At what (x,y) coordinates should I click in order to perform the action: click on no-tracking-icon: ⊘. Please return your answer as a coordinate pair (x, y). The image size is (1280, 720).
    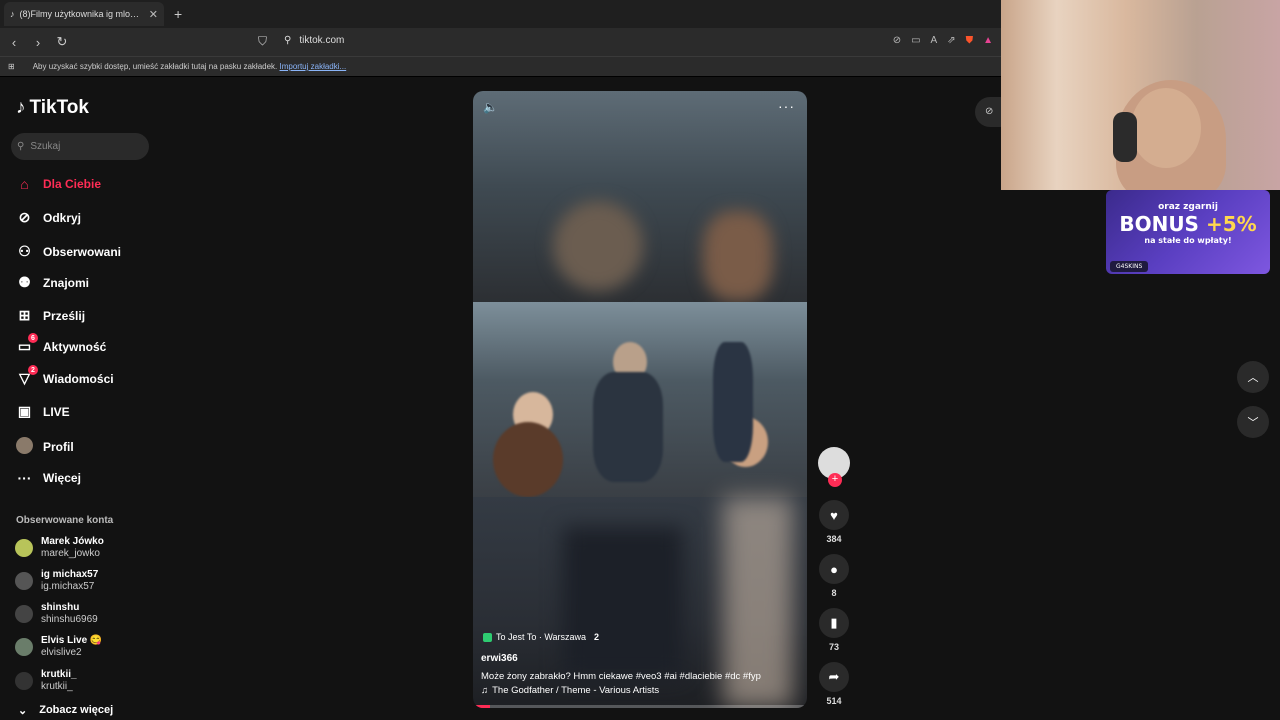
    Looking at the image, I should click on (897, 40).